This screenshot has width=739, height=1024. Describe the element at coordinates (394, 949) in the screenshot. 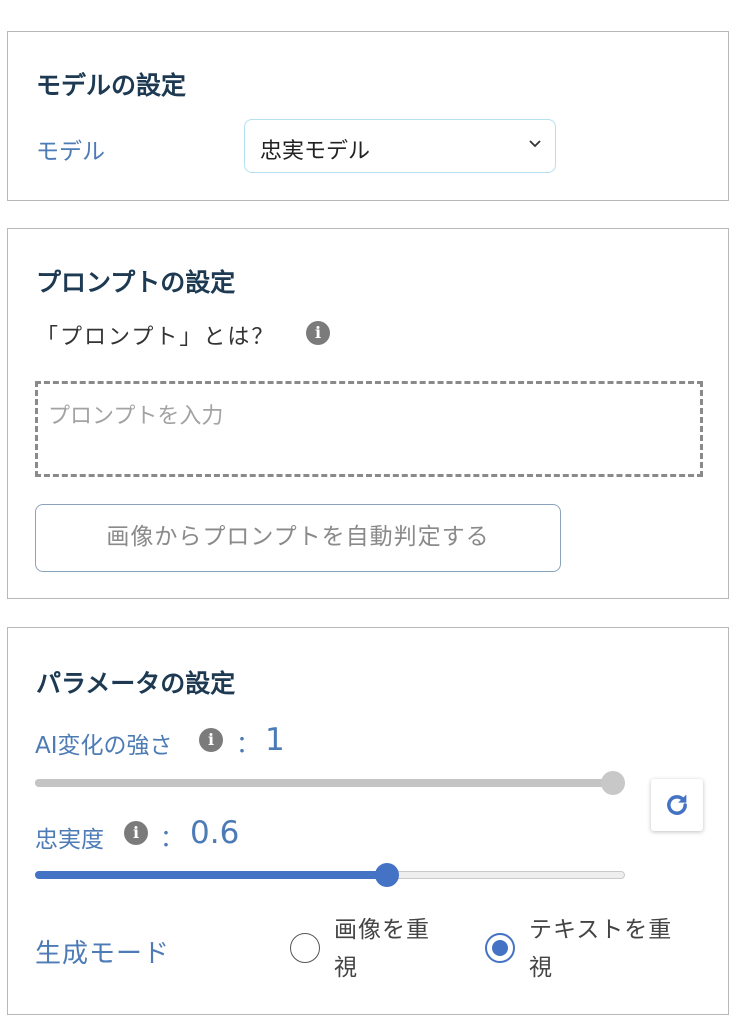

I see `radio-image-priority-label: 画像を重 視` at that location.